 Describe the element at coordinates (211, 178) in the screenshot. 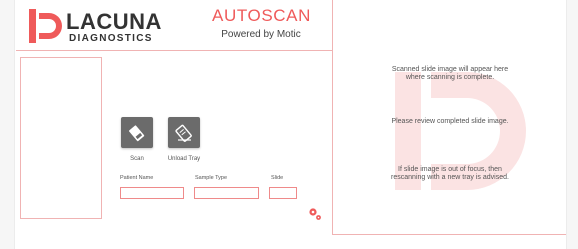

I see `sample-type-label: Sample Type` at that location.